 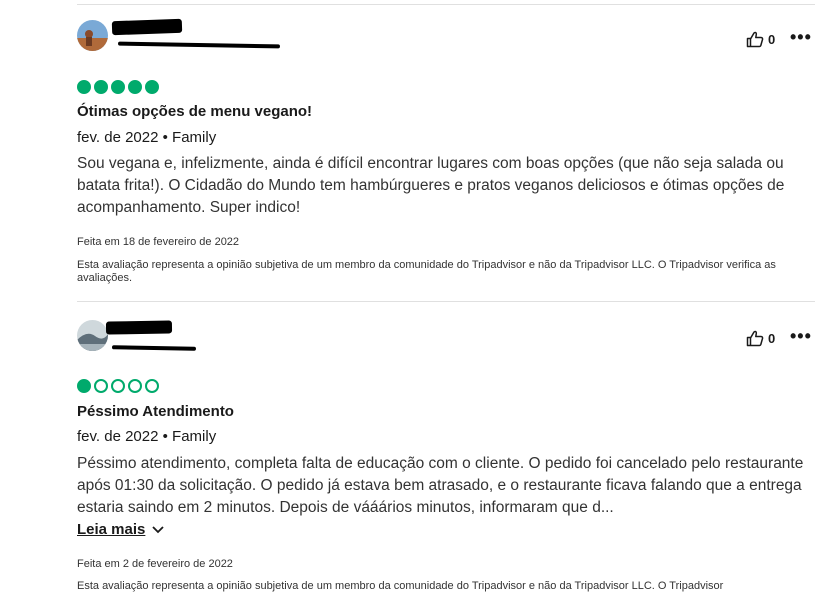 What do you see at coordinates (446, 301) in the screenshot?
I see `review-divider` at bounding box center [446, 301].